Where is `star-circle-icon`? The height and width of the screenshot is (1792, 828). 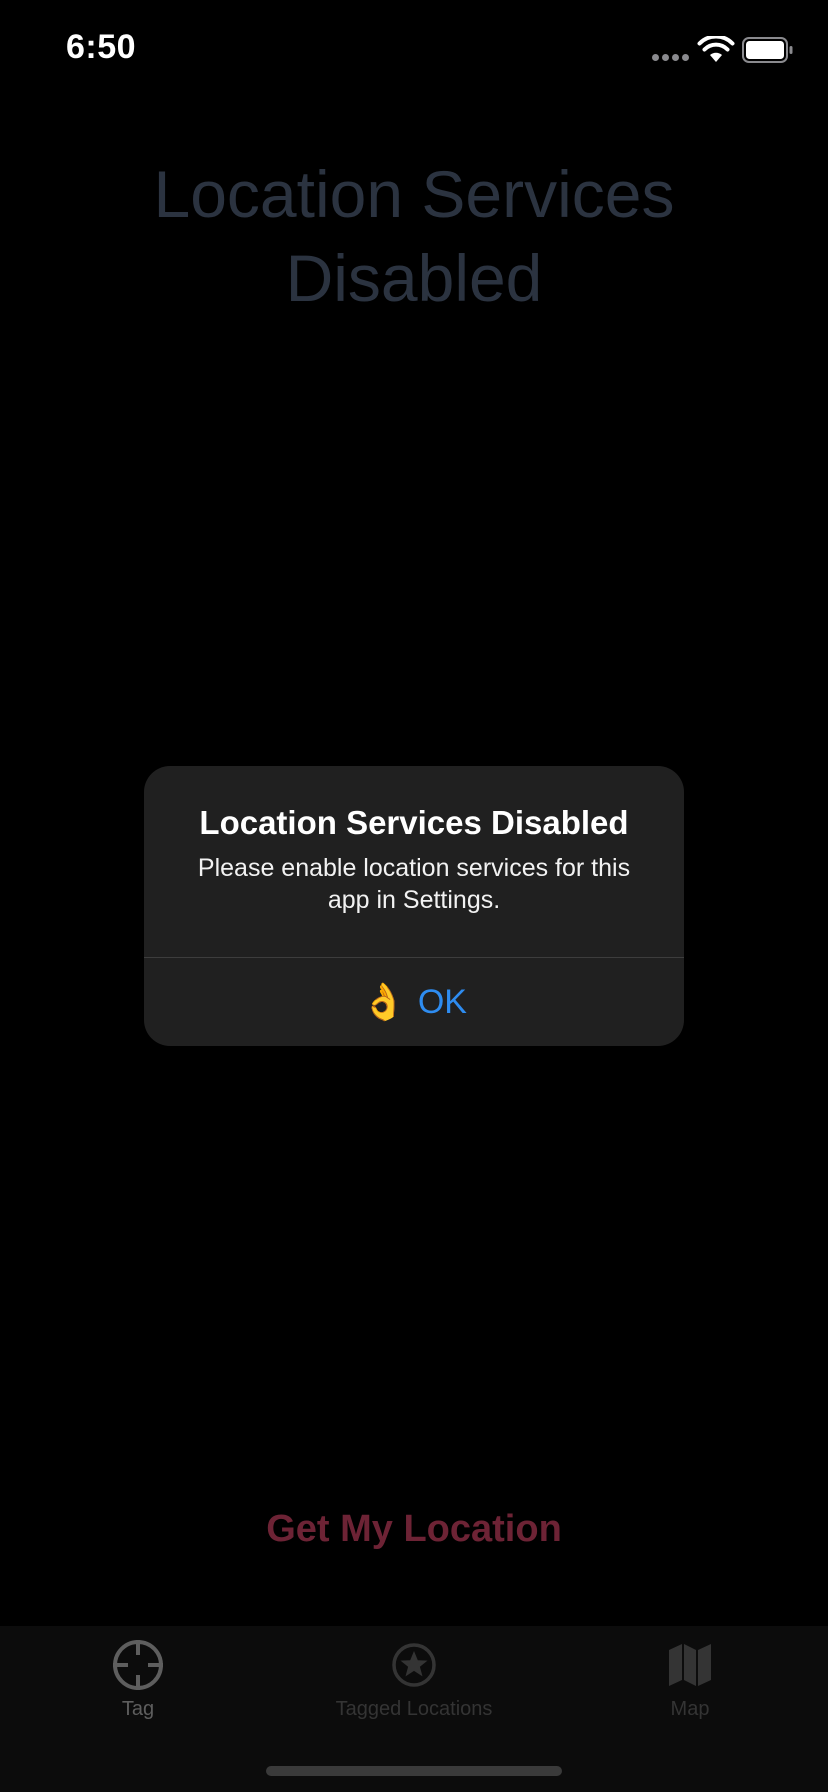
star-circle-icon is located at coordinates (414, 1665).